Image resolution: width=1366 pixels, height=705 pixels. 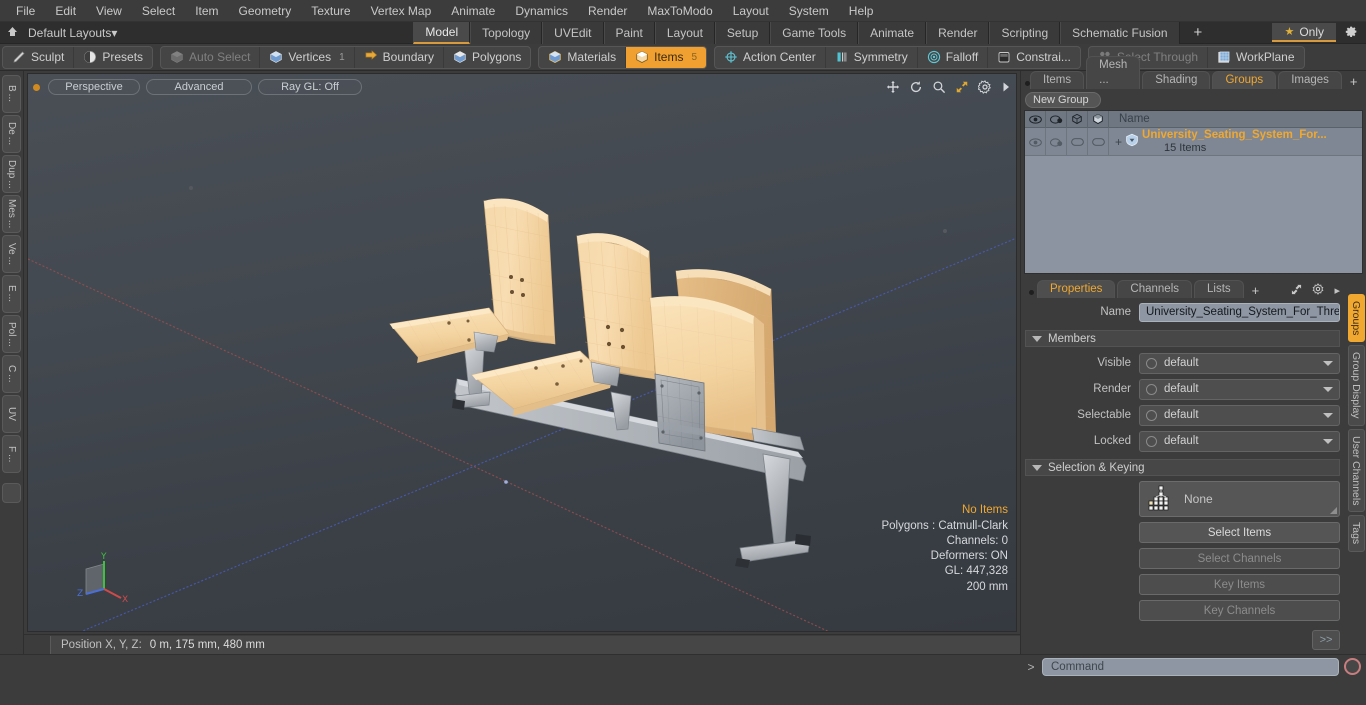 I want to click on select-channels-button: Select Channels, so click(x=1239, y=558).